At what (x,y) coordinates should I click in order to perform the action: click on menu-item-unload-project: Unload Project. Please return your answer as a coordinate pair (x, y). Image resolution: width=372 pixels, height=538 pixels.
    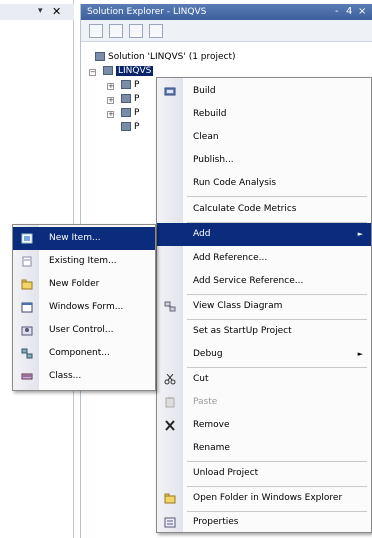
    Looking at the image, I should click on (264, 473).